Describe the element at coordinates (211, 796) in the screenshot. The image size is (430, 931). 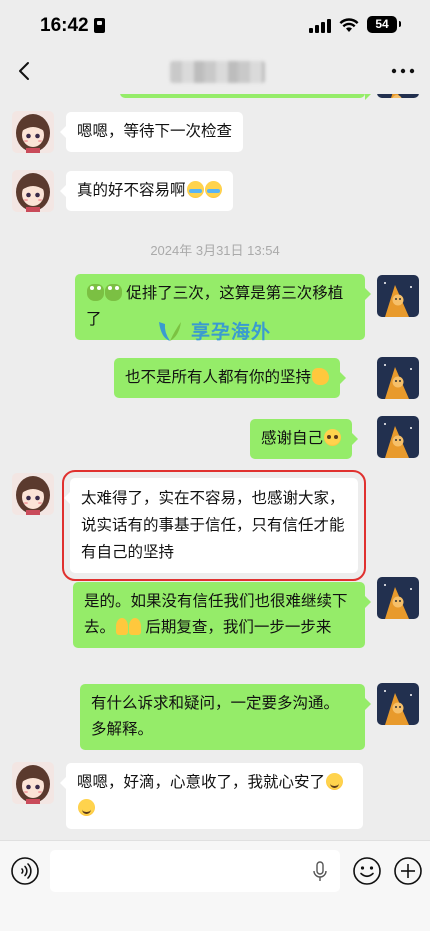
I see `message-bubble-received: 嗯嗯，好滴，心意收了，我就心安了` at that location.